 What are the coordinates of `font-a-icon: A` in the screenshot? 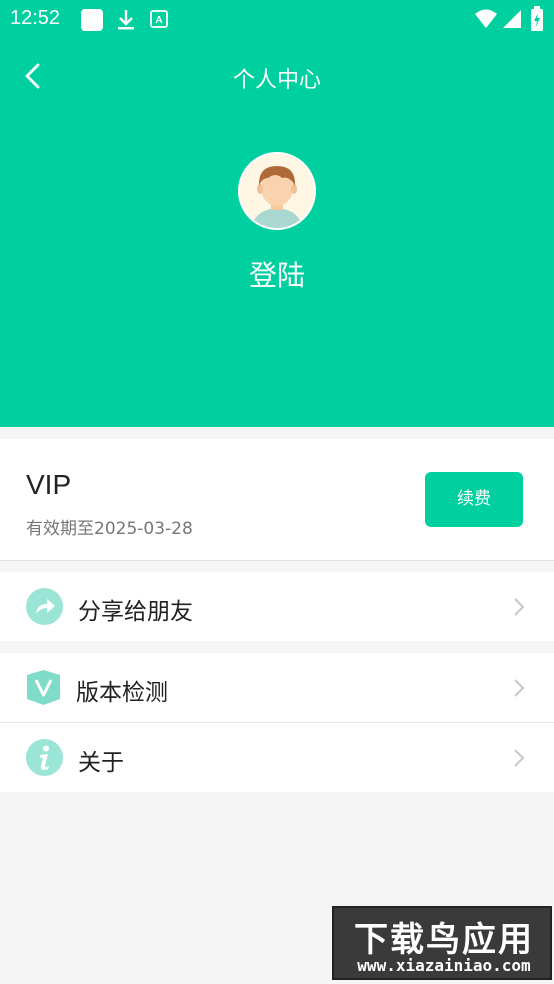 It's located at (159, 19).